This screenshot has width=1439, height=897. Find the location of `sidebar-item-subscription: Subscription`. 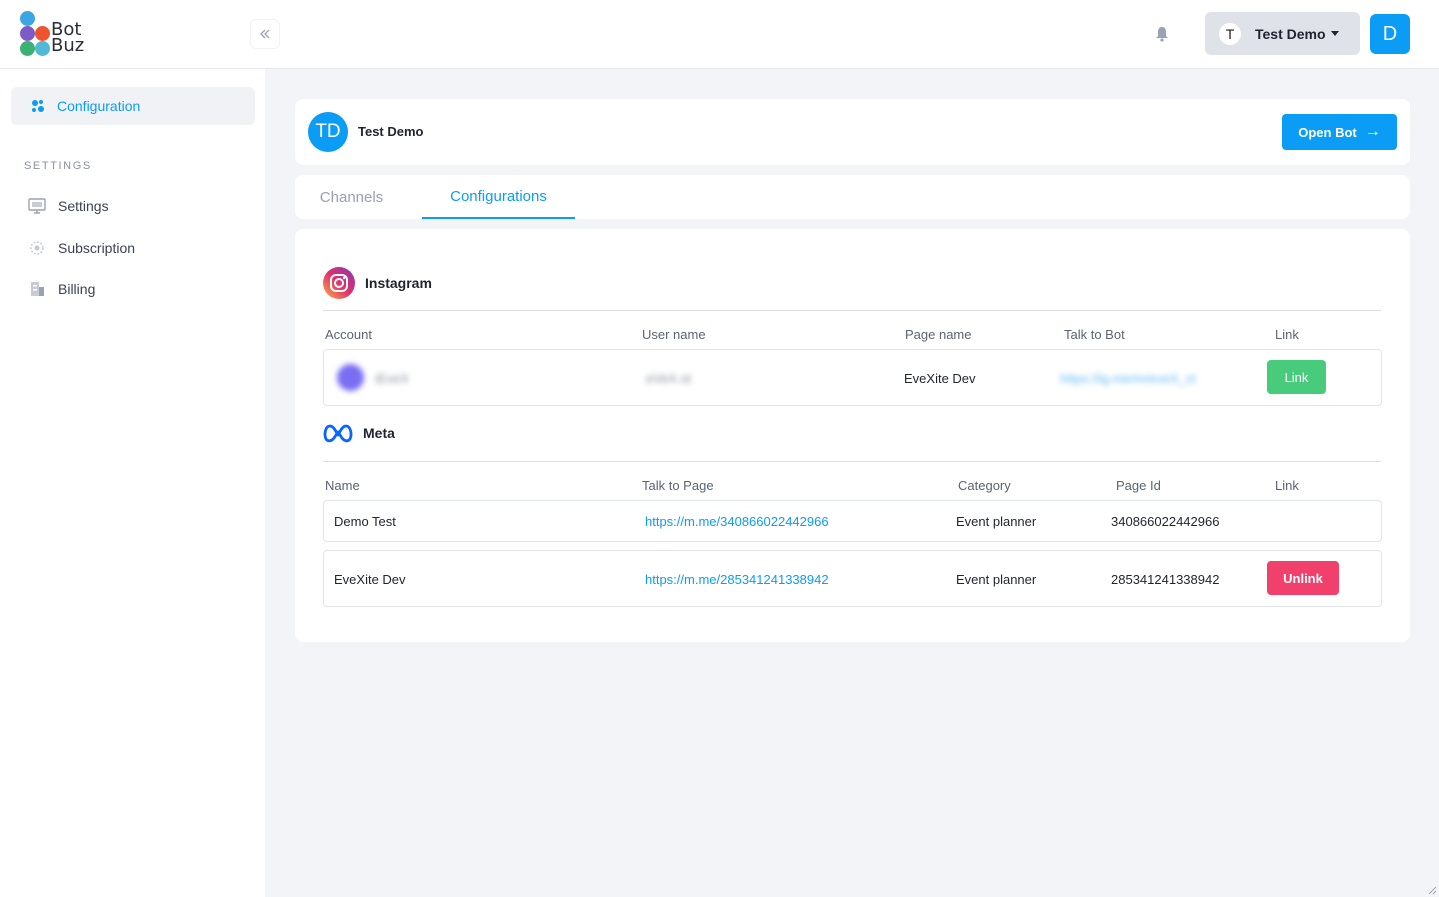

sidebar-item-subscription: Subscription is located at coordinates (139, 248).